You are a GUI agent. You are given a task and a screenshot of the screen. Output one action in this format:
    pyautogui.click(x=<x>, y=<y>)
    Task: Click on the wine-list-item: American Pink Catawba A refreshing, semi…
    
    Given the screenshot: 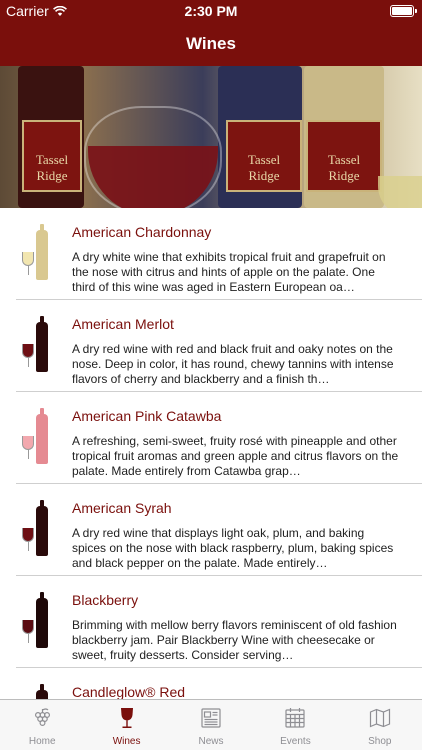 What is the action you would take?
    pyautogui.click(x=219, y=438)
    